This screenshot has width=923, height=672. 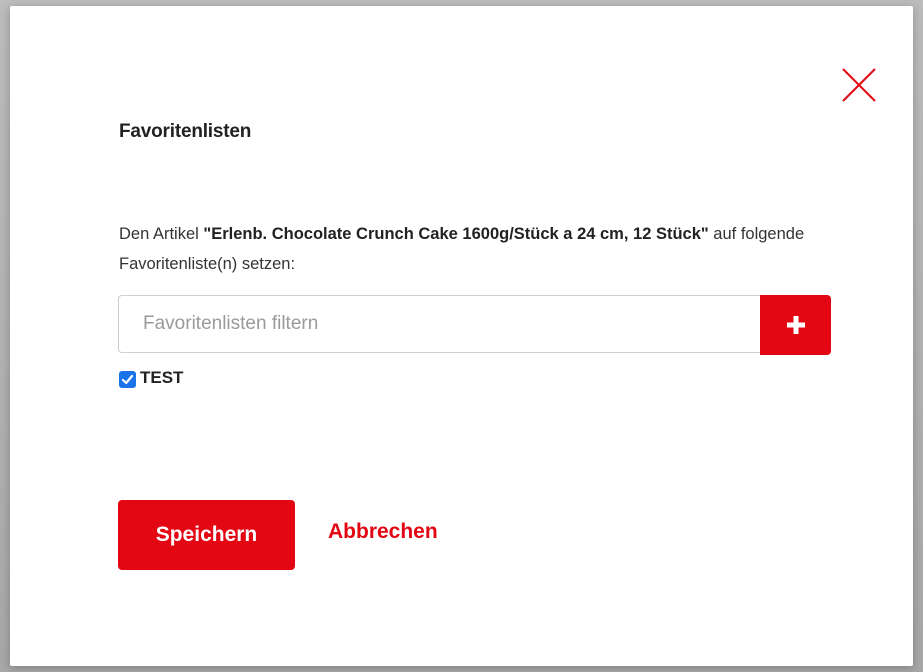 What do you see at coordinates (161, 234) in the screenshot?
I see `description-prefix: Den Artikel` at bounding box center [161, 234].